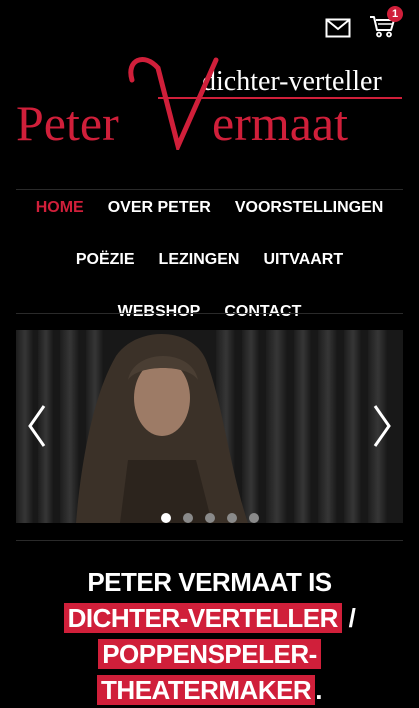 This screenshot has height=708, width=419. I want to click on headline-end: ., so click(318, 690).